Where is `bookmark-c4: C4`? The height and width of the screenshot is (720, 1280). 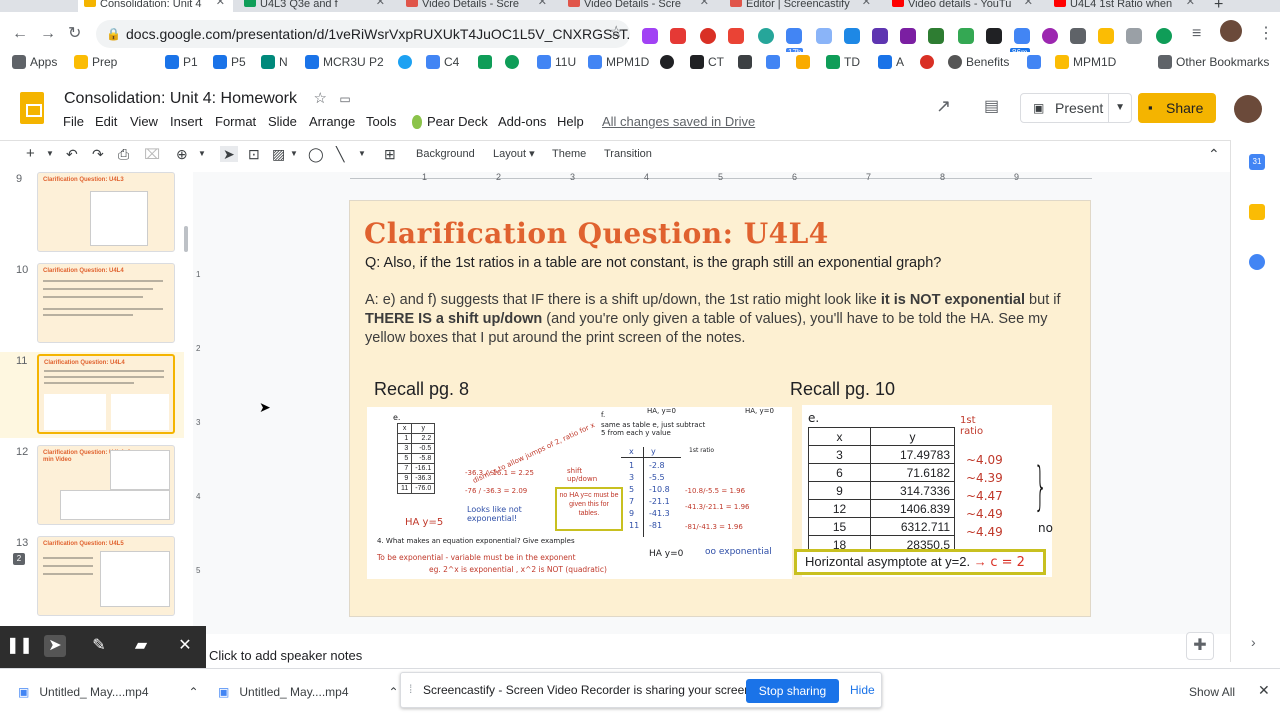
bookmark-c4: C4 is located at coordinates (442, 62).